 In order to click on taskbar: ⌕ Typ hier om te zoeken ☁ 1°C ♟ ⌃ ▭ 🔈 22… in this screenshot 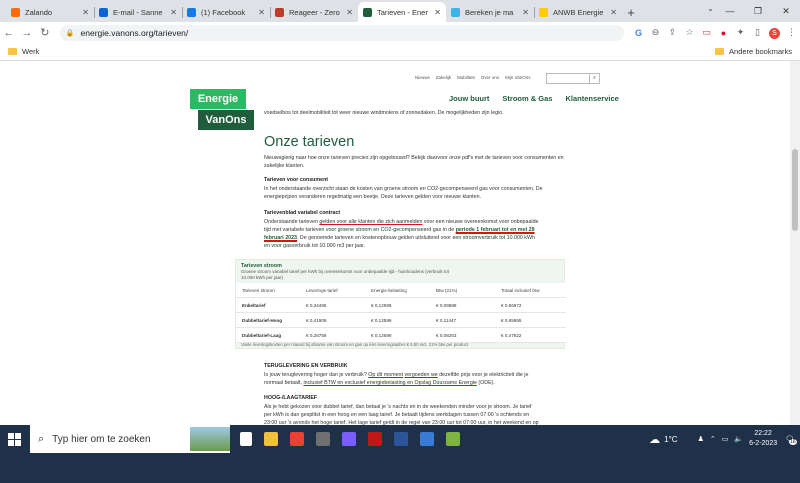, I will do `click(400, 454)`.